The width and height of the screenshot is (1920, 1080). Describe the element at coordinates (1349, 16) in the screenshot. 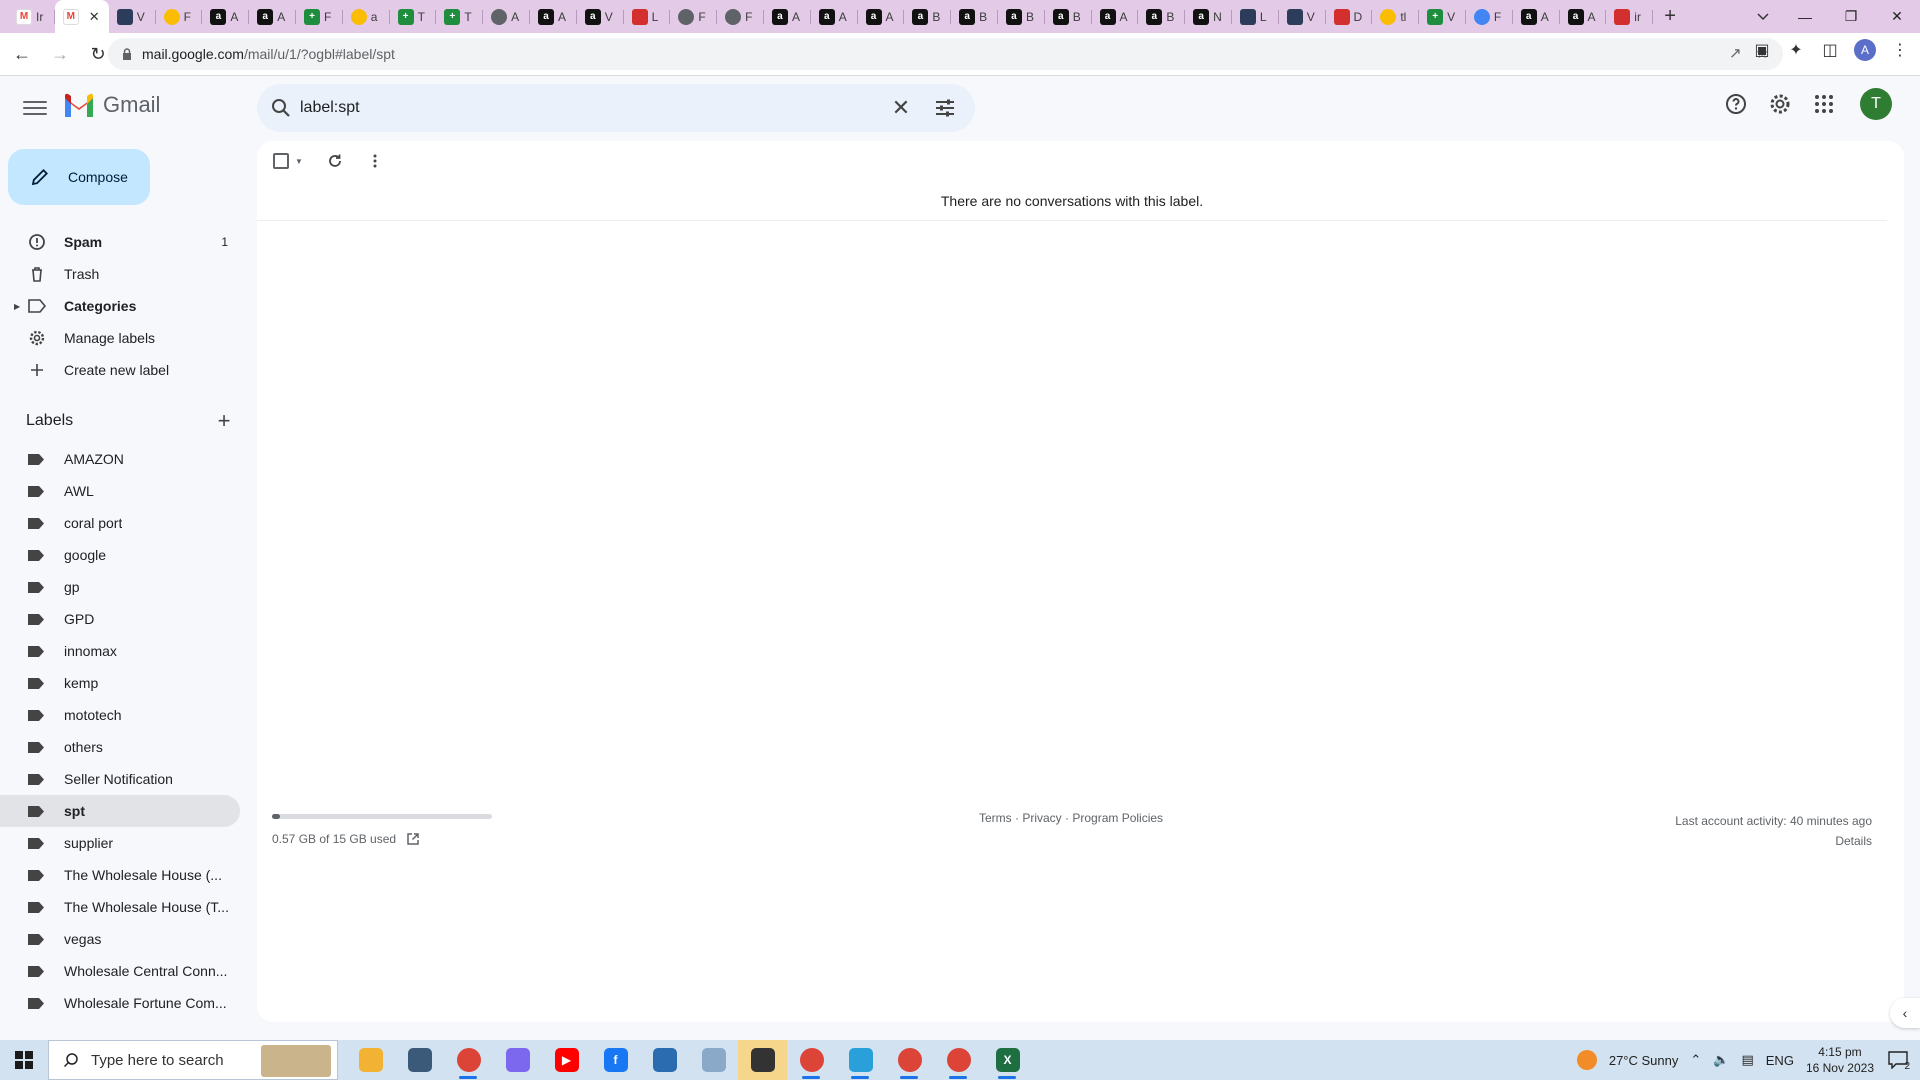

I see `browser-tab: D` at that location.